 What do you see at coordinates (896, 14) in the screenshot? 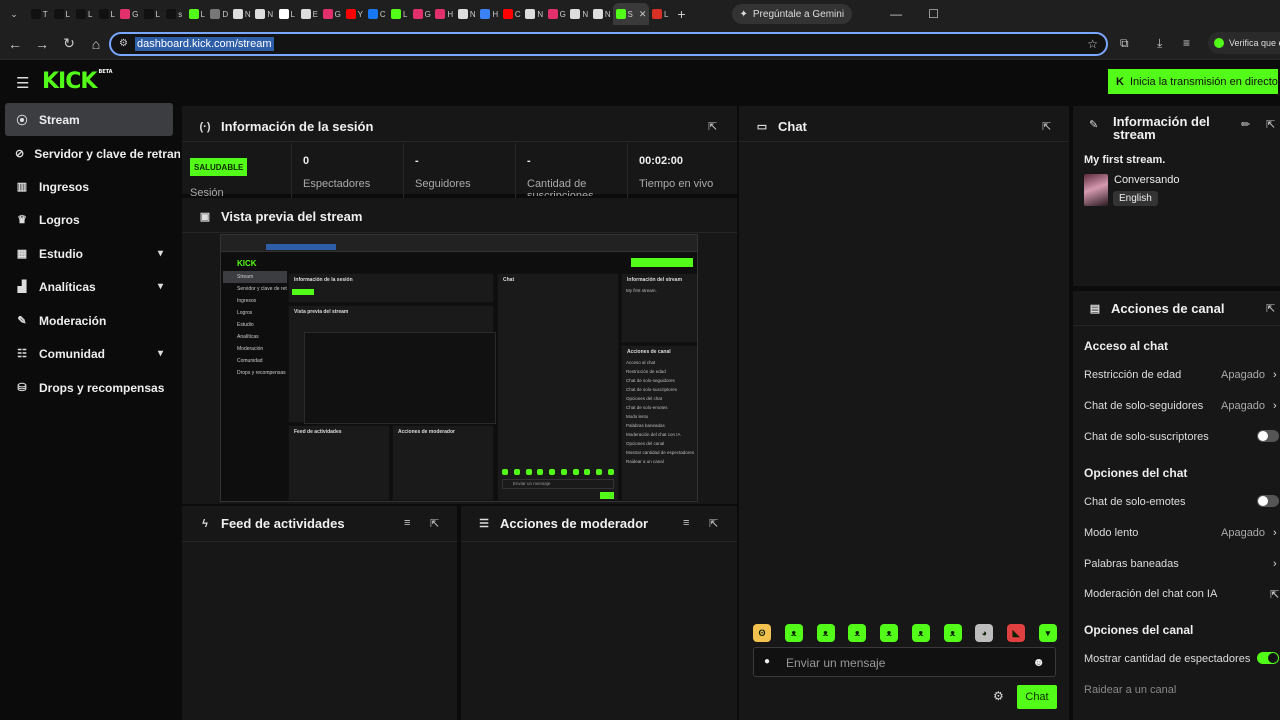
I see `minimize-icon: —` at bounding box center [896, 14].